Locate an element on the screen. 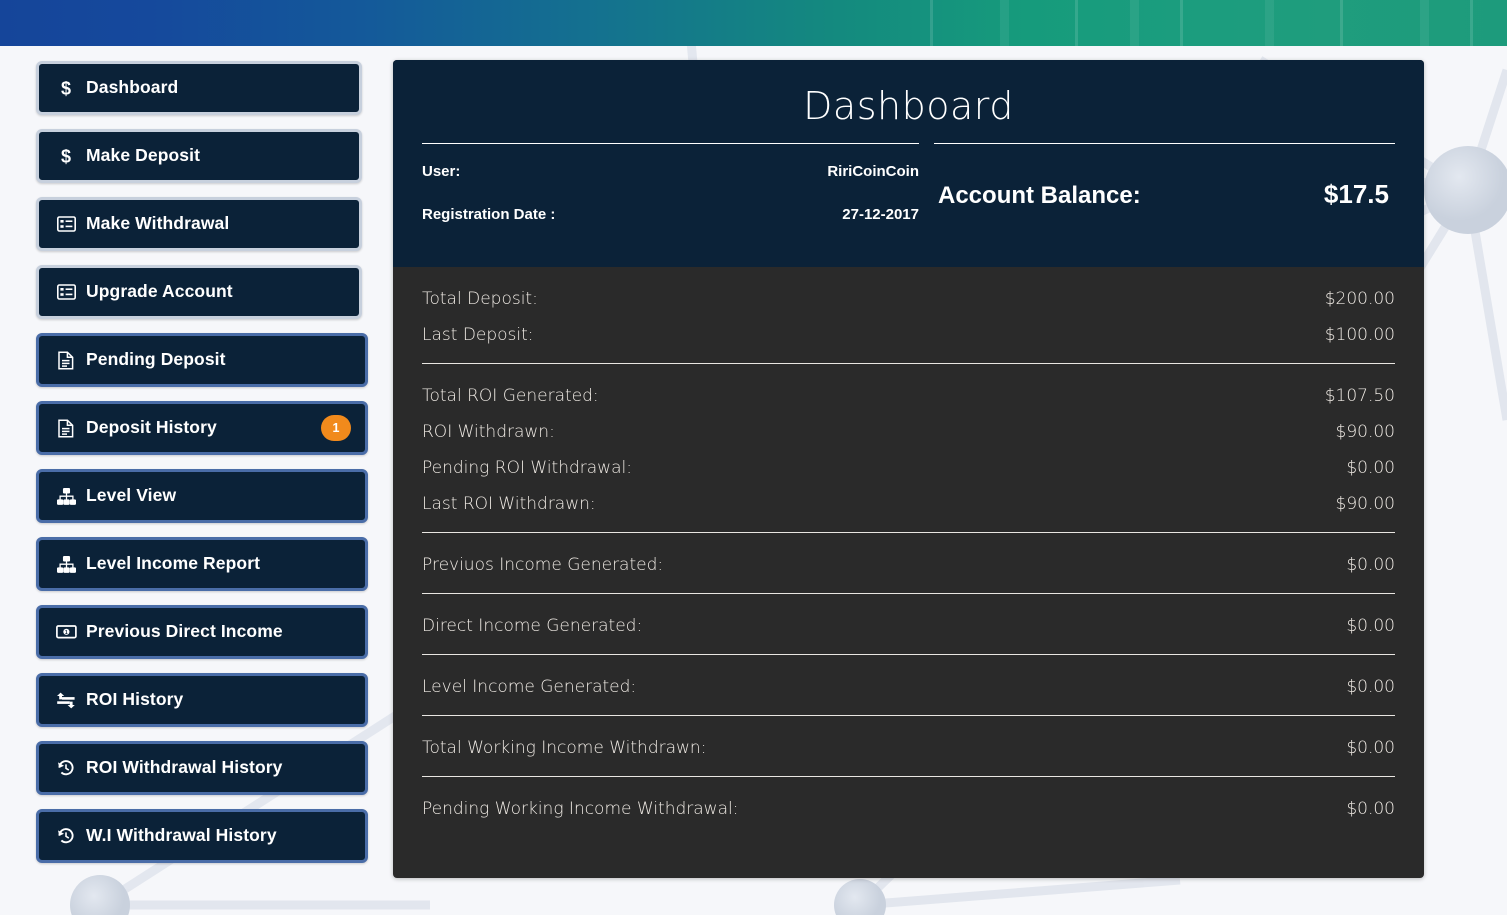 The image size is (1507, 915). stat-label: Pending Working Income Withdrawal: is located at coordinates (580, 809).